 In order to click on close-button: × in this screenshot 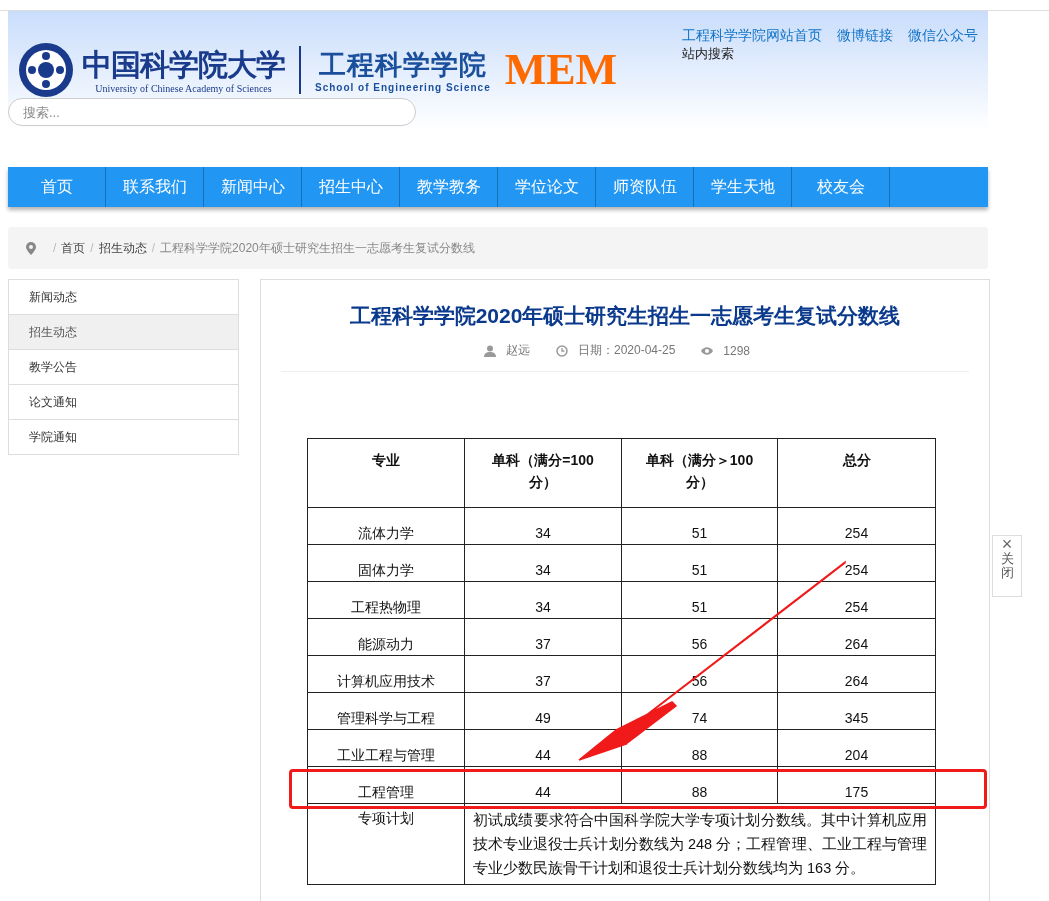, I will do `click(1007, 544)`.